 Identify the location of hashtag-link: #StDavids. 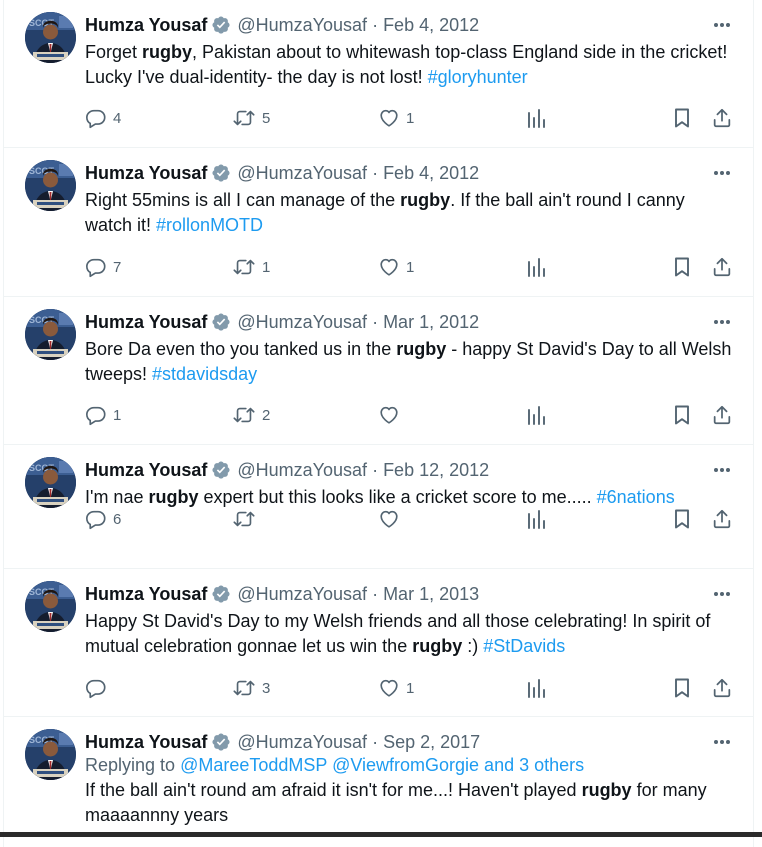
(524, 646).